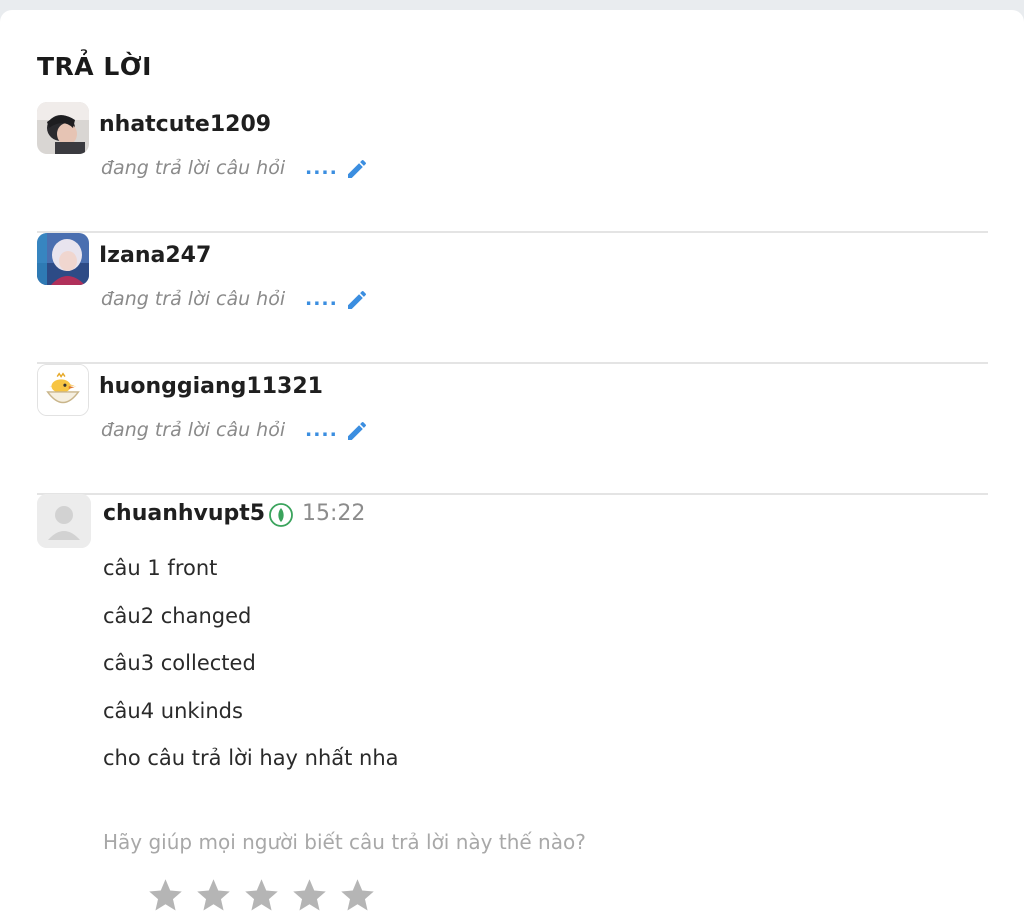 This screenshot has height=920, width=1024. I want to click on answer-username: chuanhvupt5, so click(184, 513).